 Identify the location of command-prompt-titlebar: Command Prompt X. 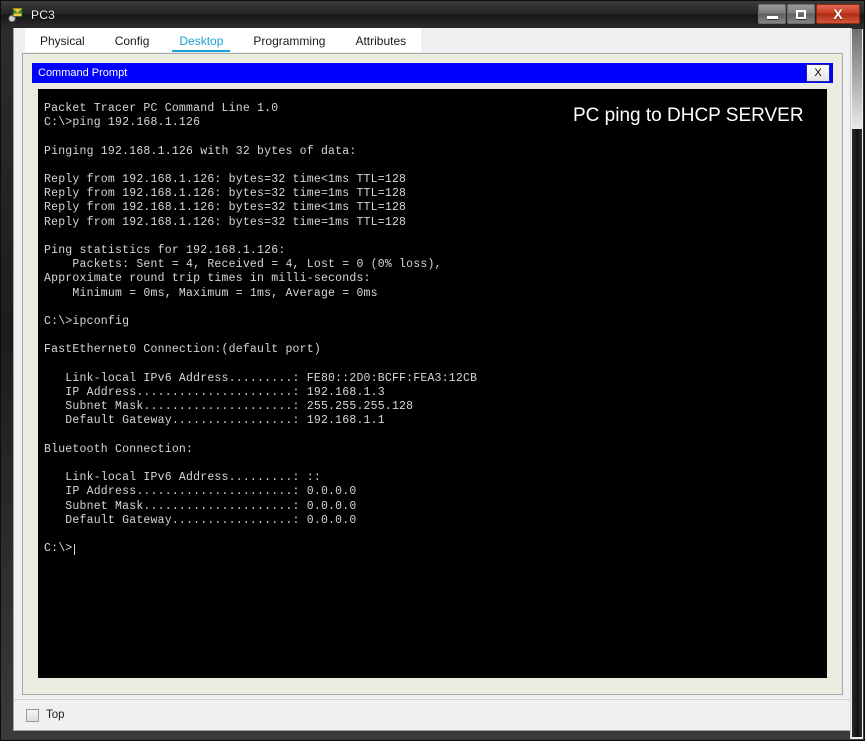
(432, 73).